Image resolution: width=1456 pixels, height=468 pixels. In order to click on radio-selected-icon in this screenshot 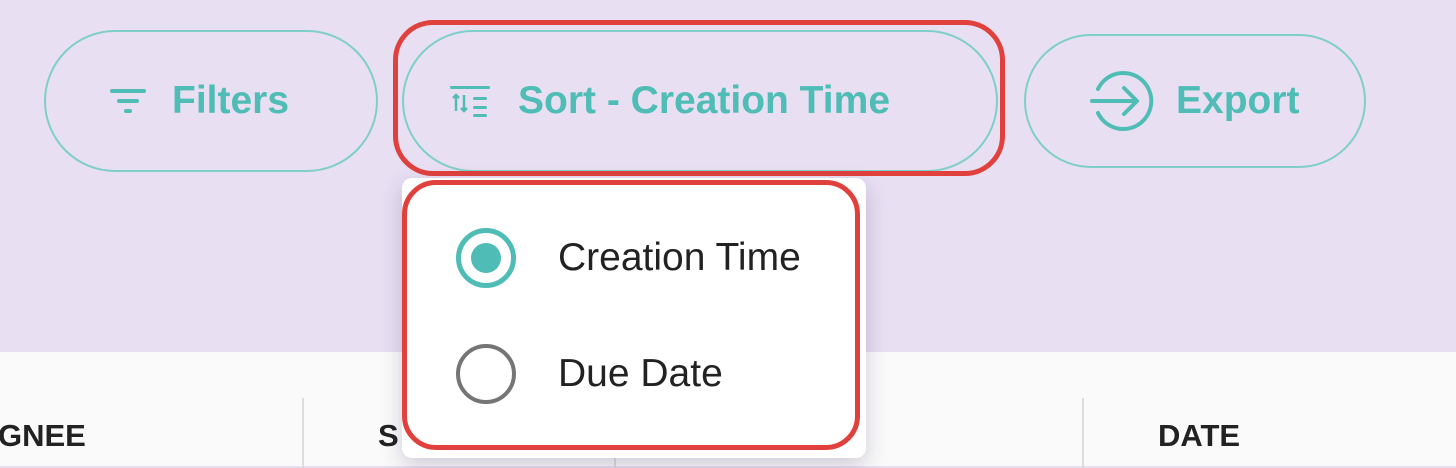, I will do `click(486, 258)`.